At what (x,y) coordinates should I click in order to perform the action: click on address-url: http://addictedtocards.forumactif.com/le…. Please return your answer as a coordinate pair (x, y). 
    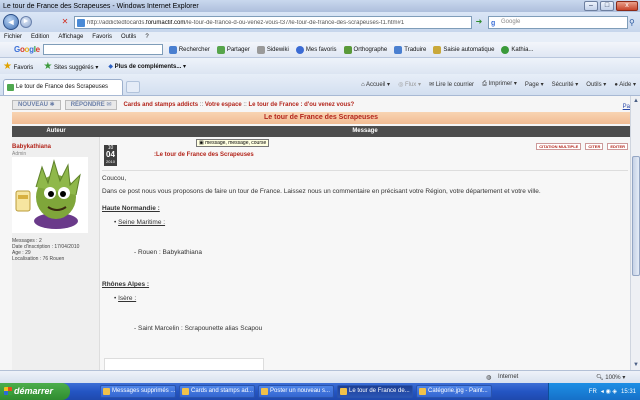
    Looking at the image, I should click on (245, 23).